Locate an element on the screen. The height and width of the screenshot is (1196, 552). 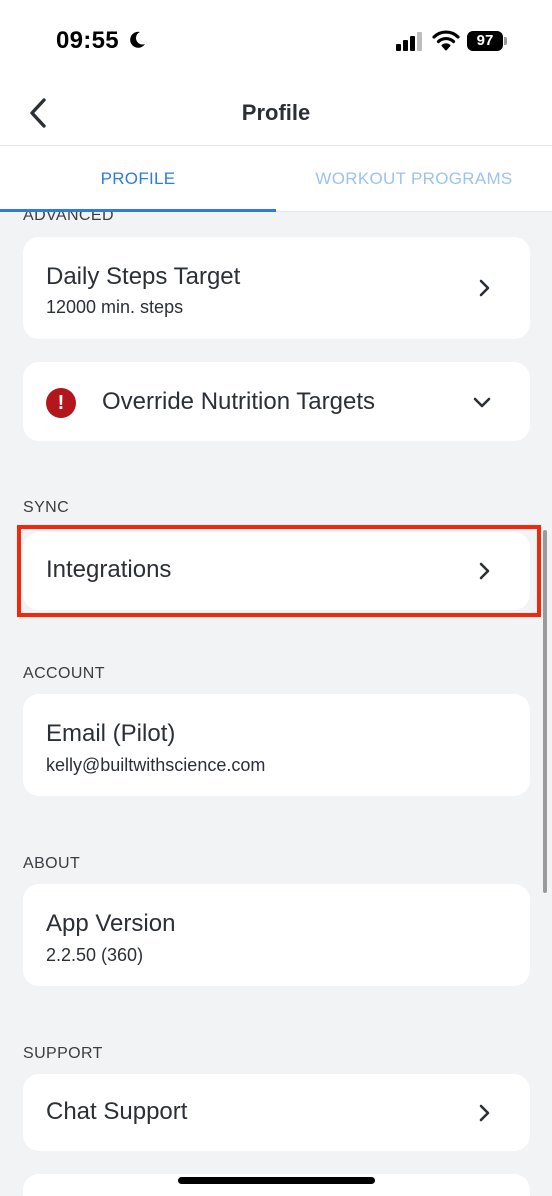
chevron-down-icon is located at coordinates (482, 402).